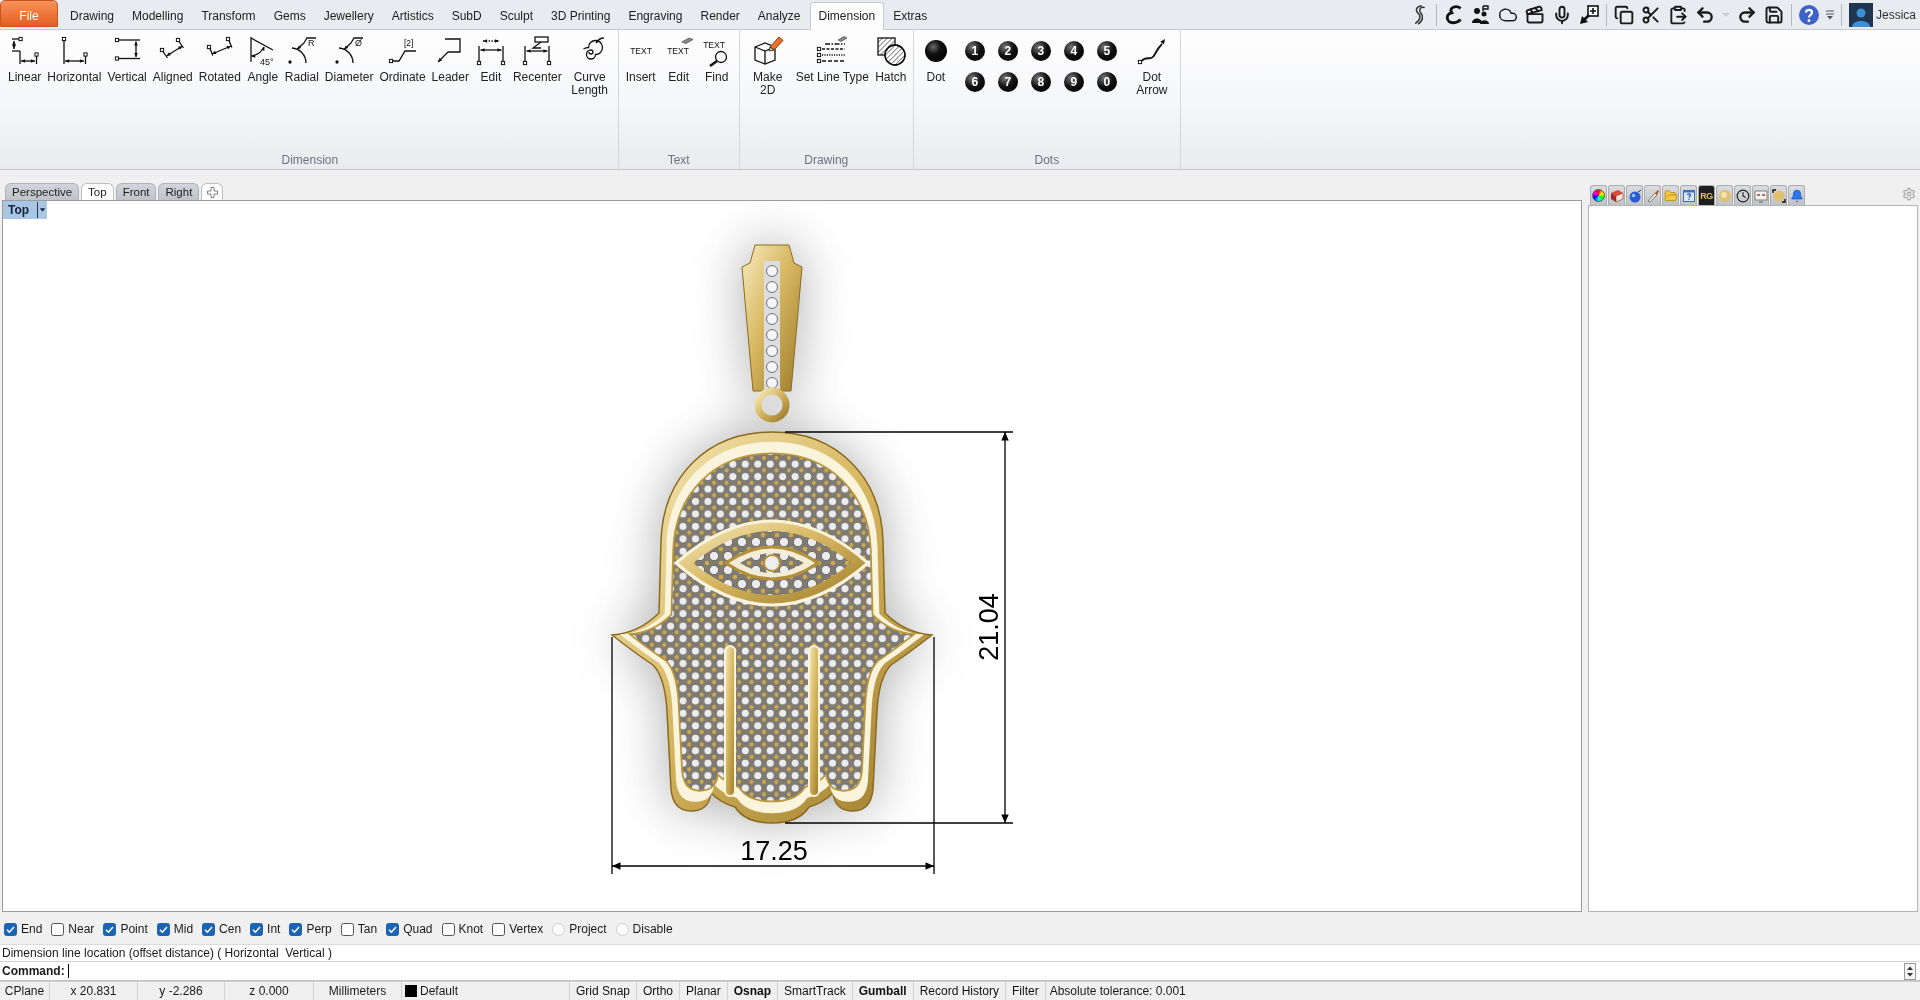  I want to click on osnap-option: Point, so click(125, 929).